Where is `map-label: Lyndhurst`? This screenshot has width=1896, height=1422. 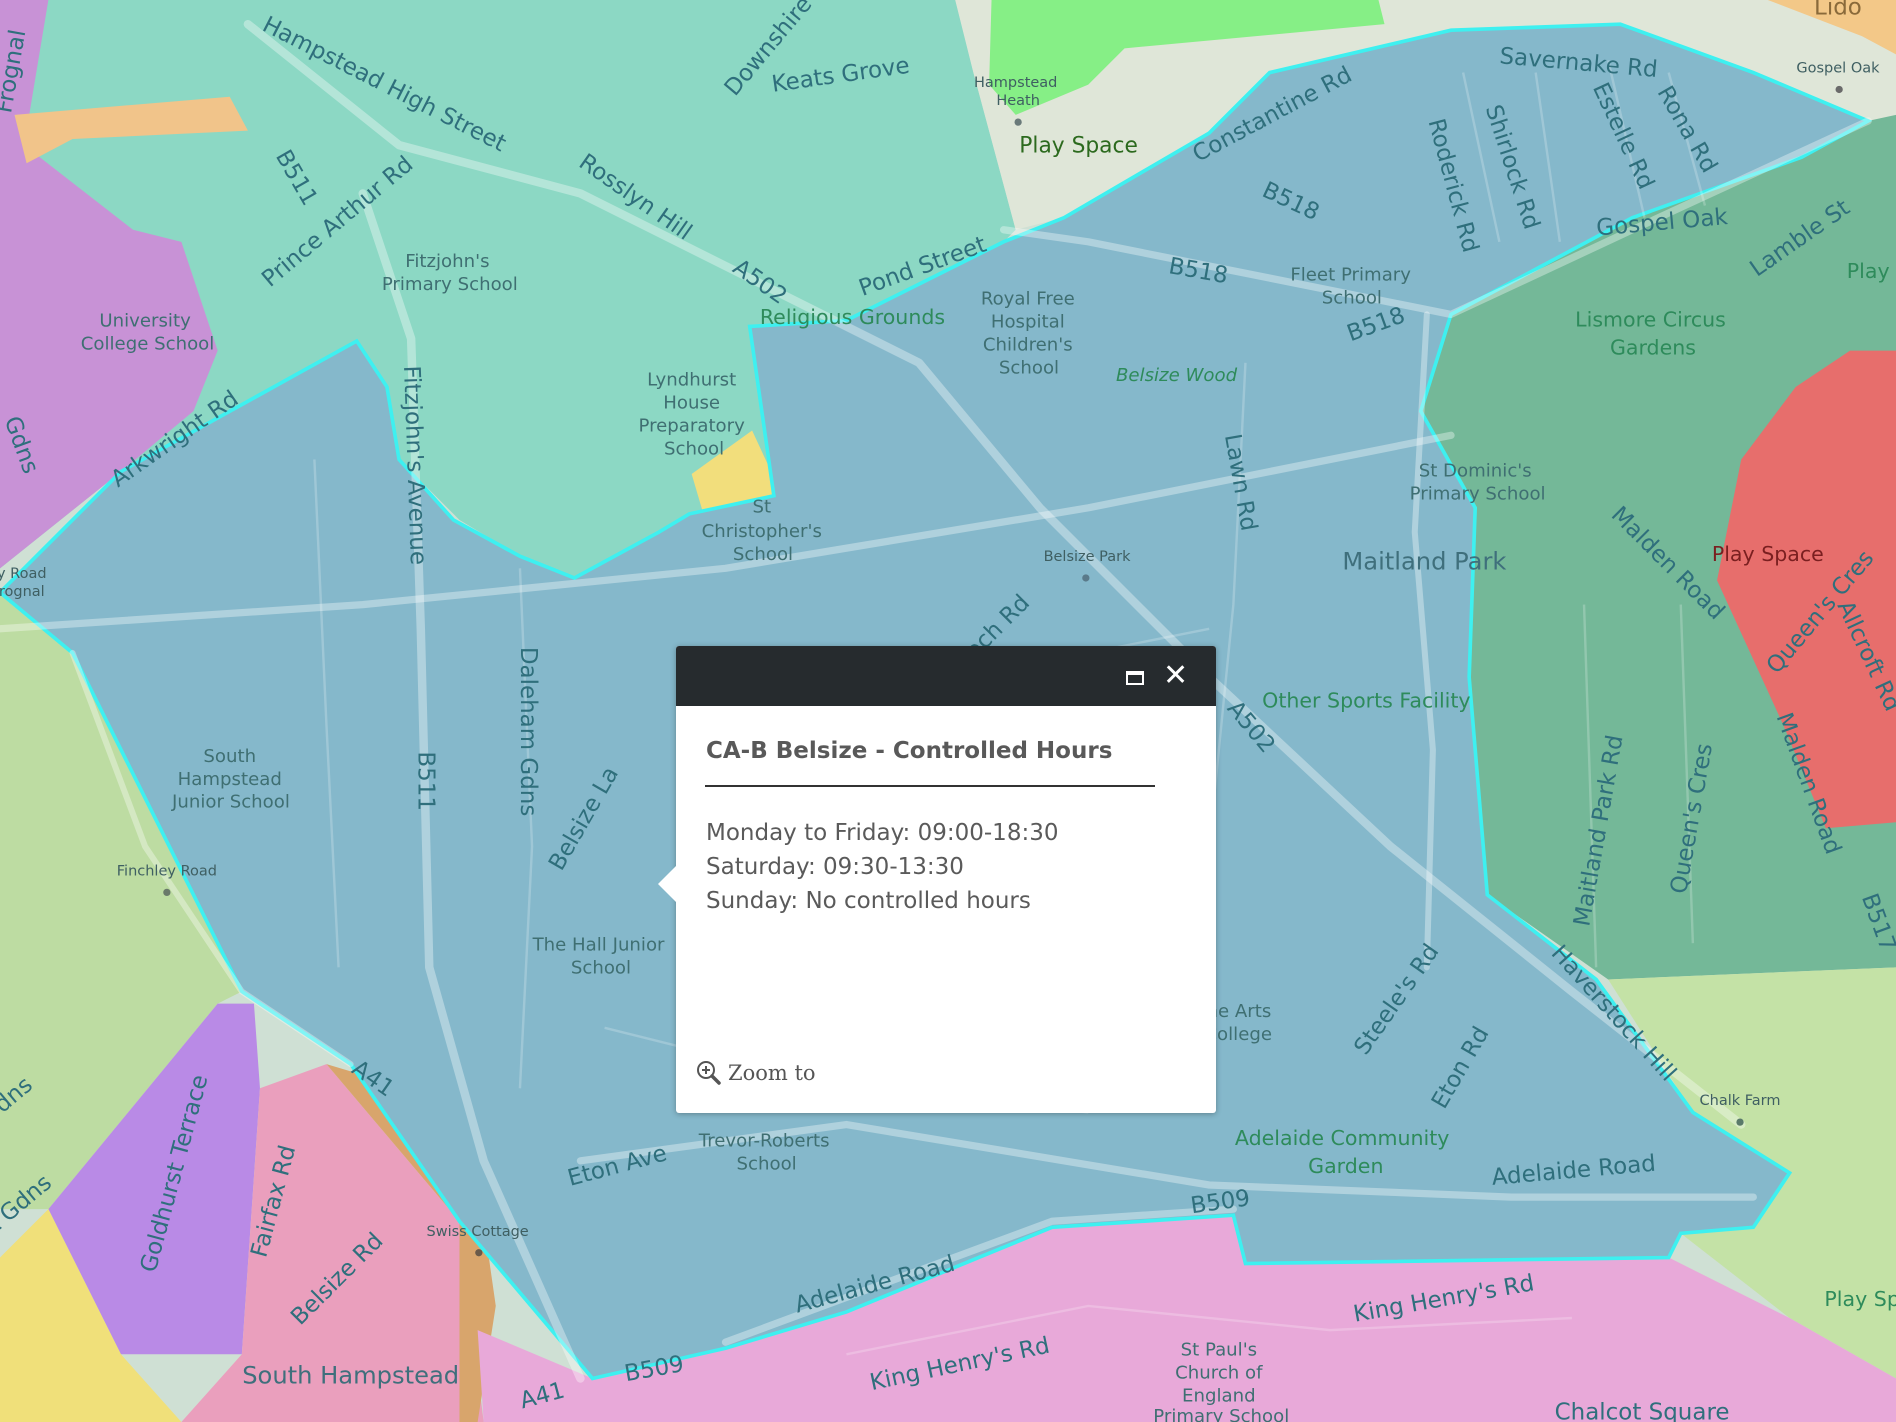 map-label: Lyndhurst is located at coordinates (691, 380).